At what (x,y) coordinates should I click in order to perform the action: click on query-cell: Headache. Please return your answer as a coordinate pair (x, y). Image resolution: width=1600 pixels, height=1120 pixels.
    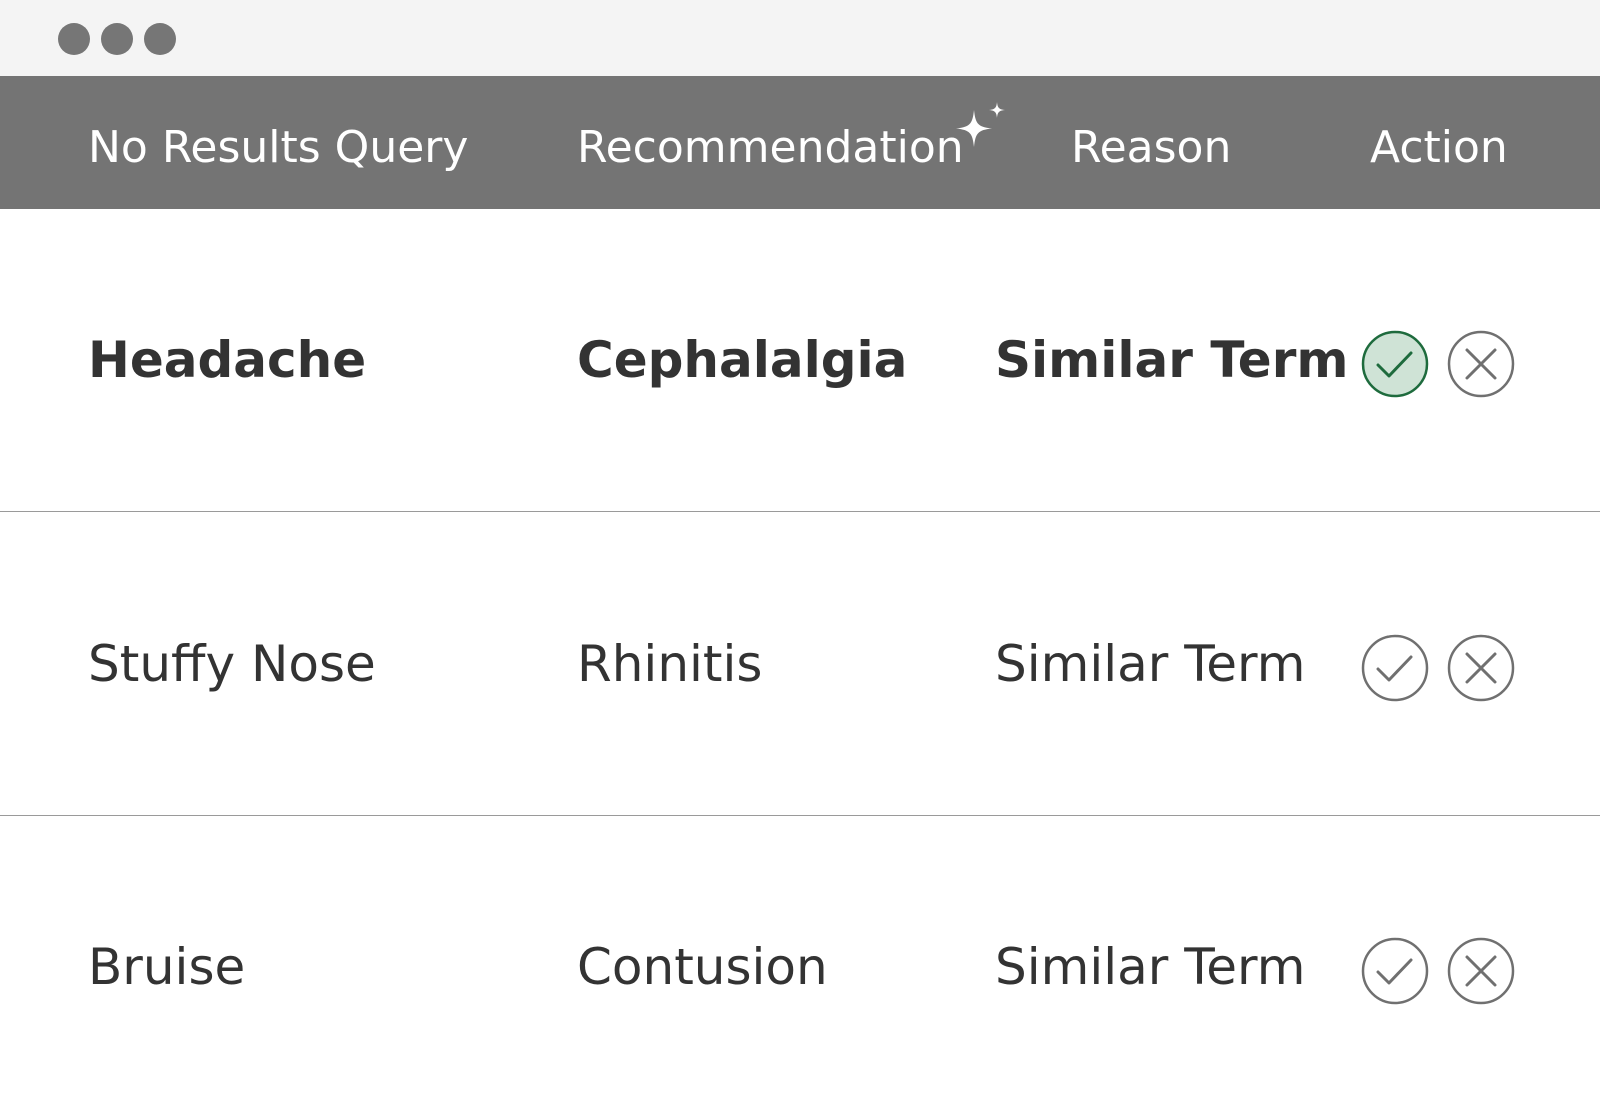
    Looking at the image, I should click on (227, 360).